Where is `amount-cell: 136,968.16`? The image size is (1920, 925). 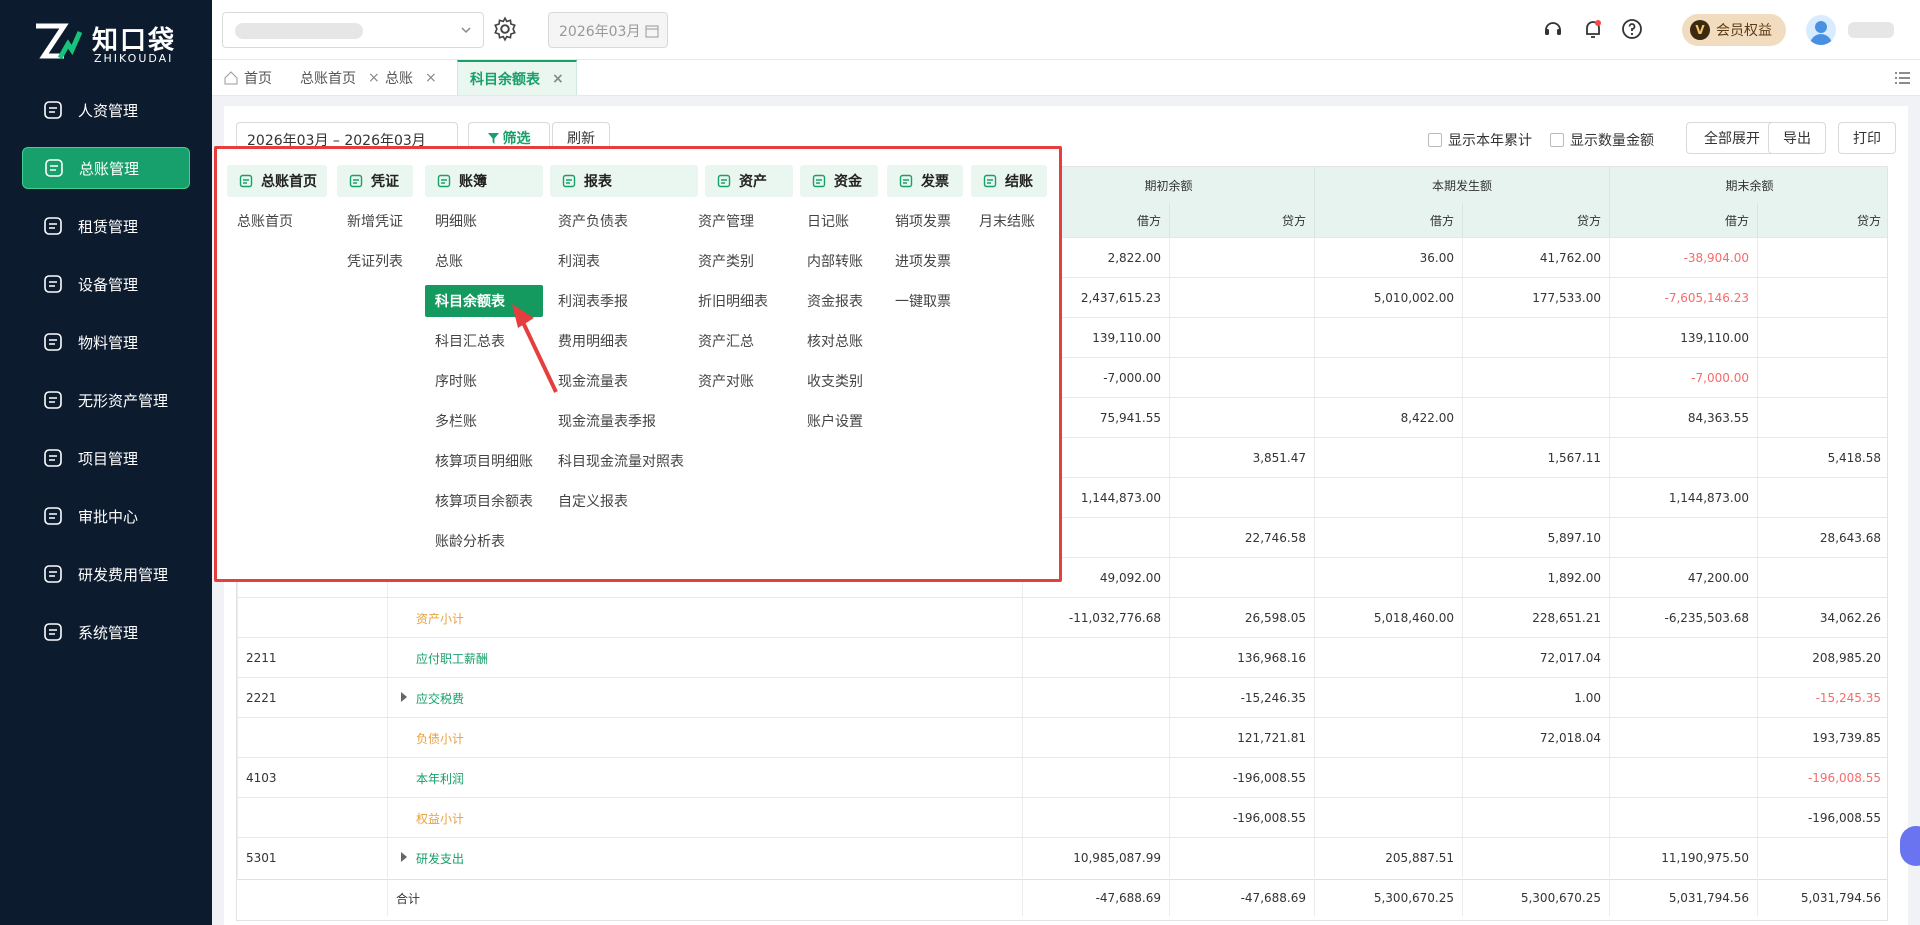 amount-cell: 136,968.16 is located at coordinates (1241, 658).